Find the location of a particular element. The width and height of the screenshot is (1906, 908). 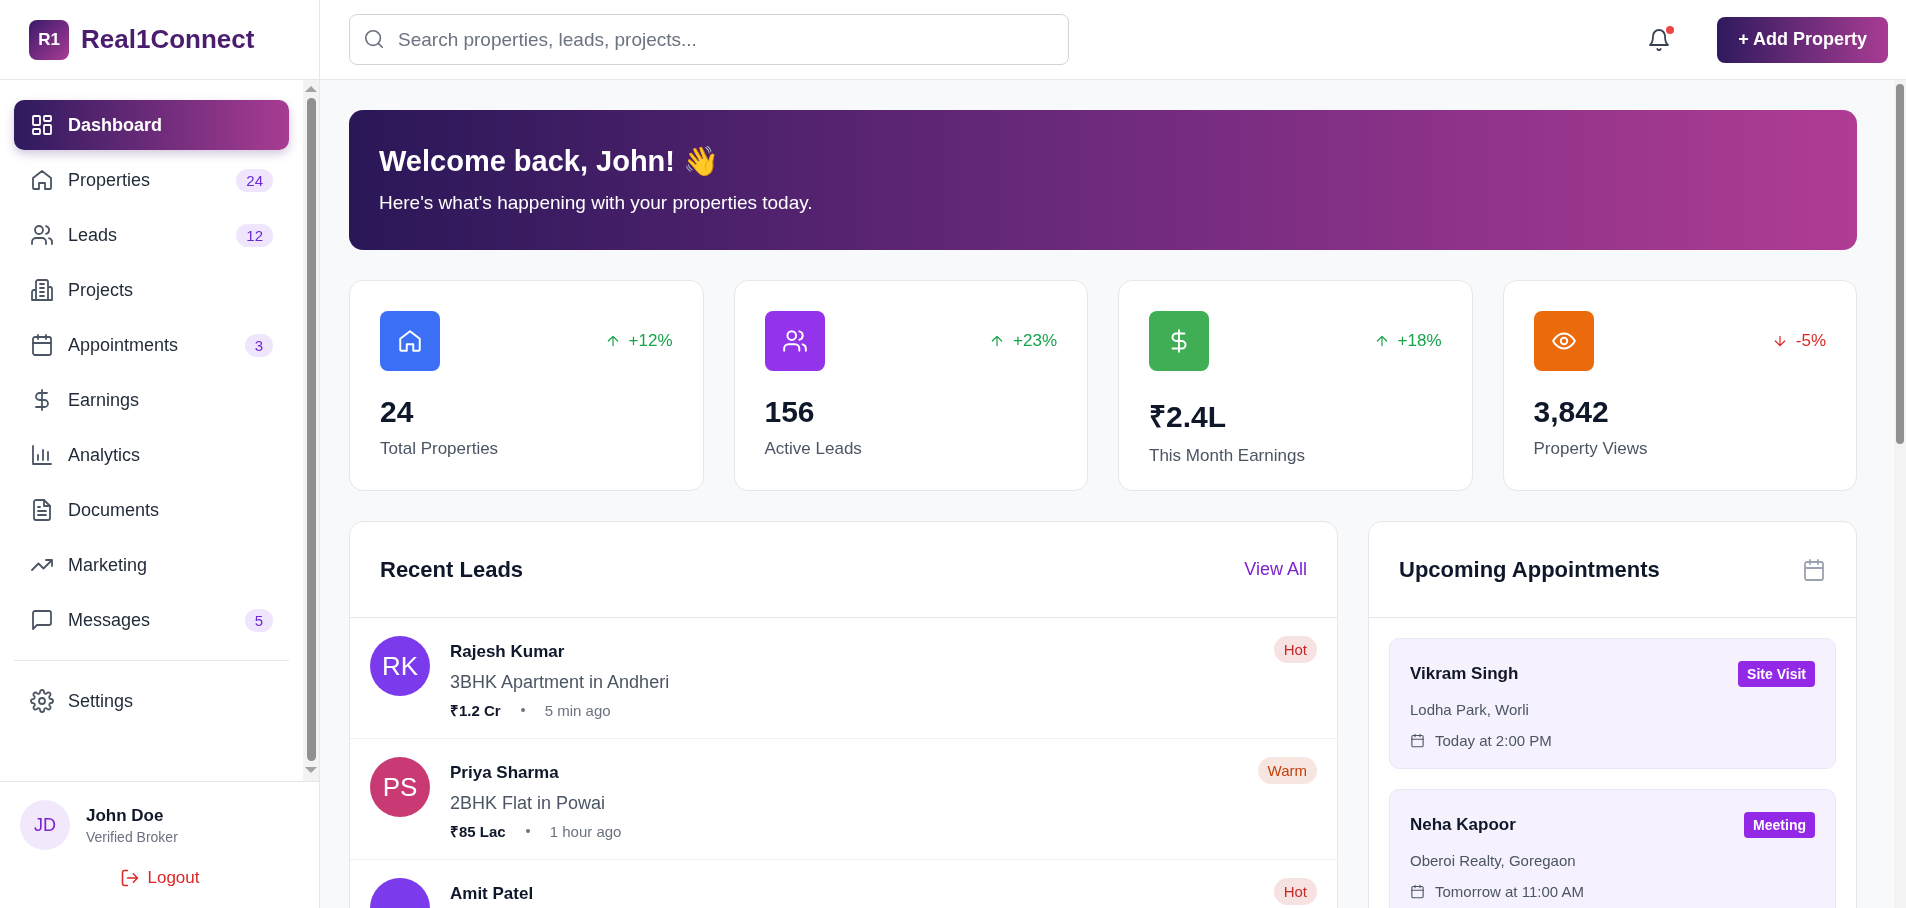

nav-item: Marketing is located at coordinates (151, 565).